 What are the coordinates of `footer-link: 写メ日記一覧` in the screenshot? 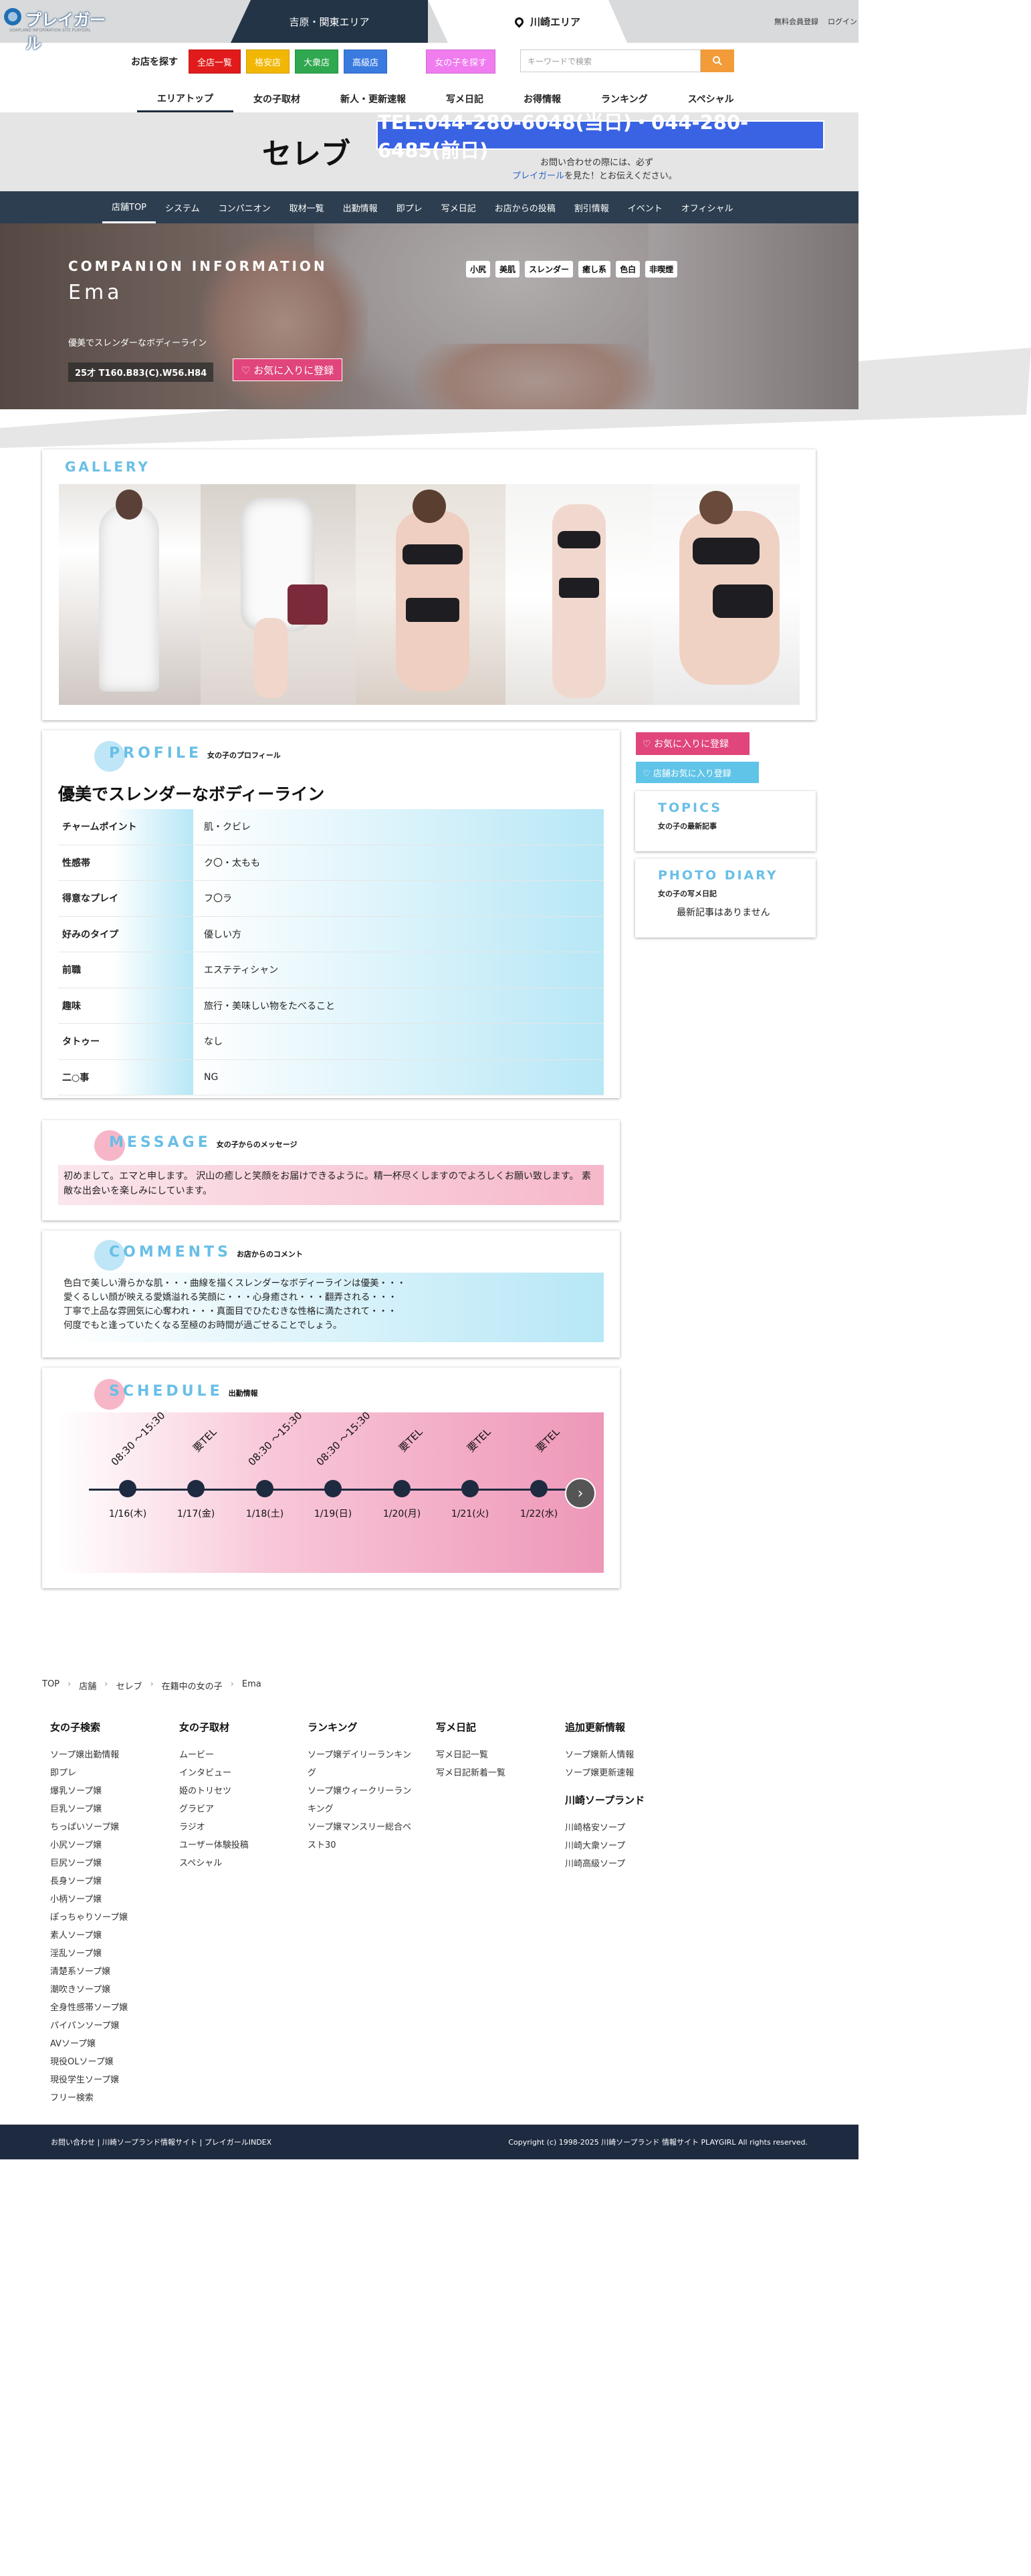 It's located at (493, 1755).